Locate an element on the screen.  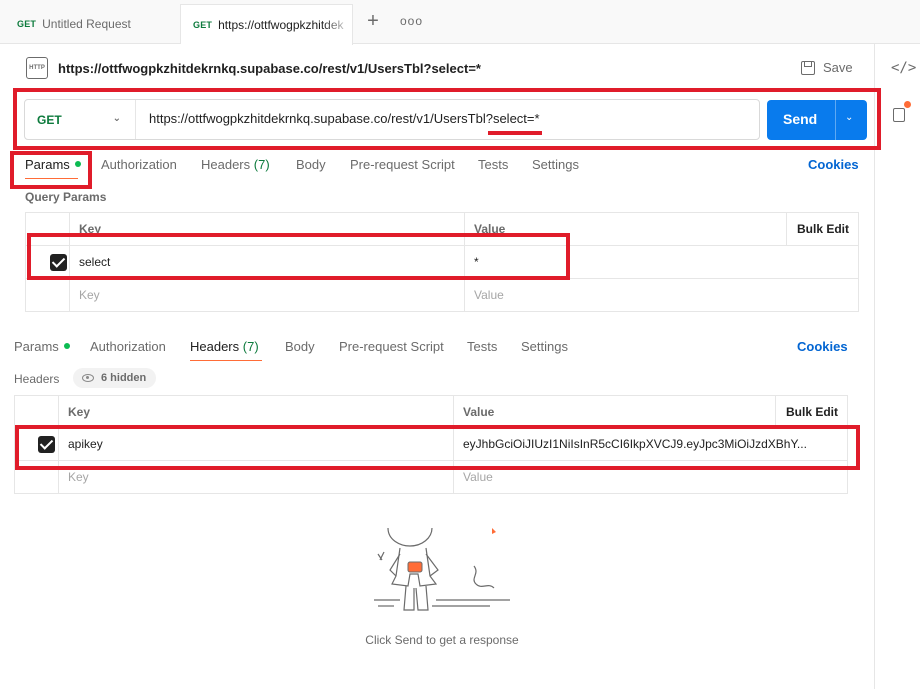
send-button: Send ⌄ is located at coordinates (817, 120).